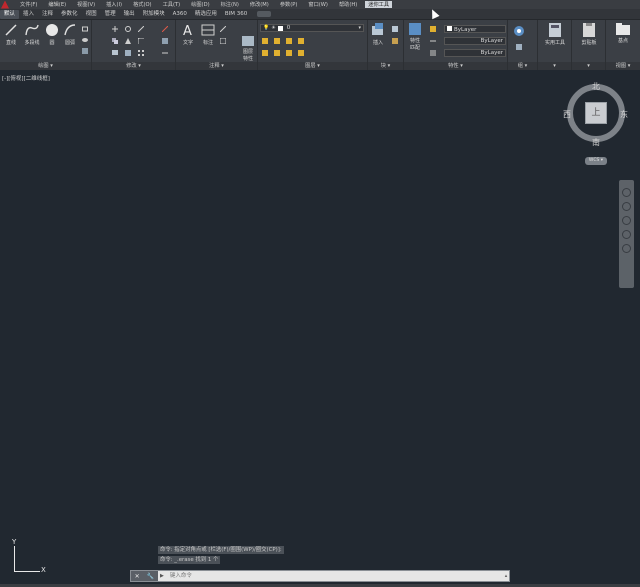  Describe the element at coordinates (378, 34) in the screenshot. I see `insert-block-tool: 插入` at that location.